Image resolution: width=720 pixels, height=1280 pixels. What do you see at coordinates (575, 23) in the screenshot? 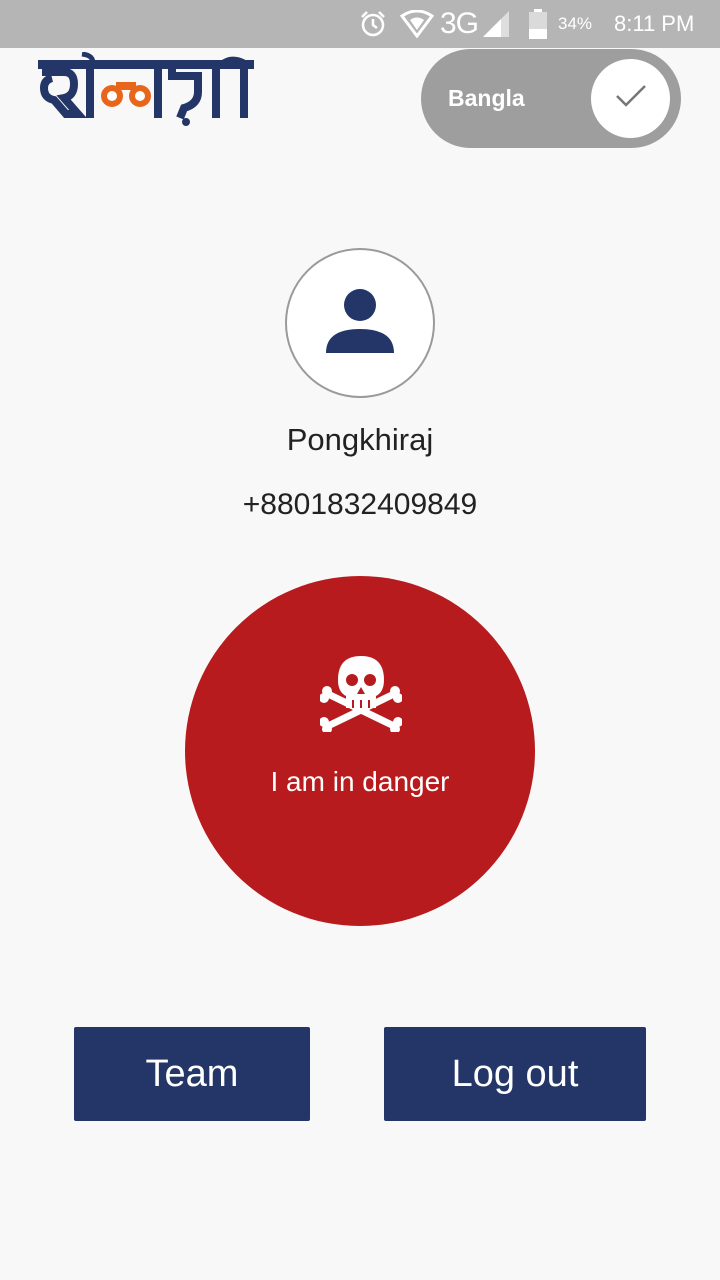
I see `battery-percent: 34%` at bounding box center [575, 23].